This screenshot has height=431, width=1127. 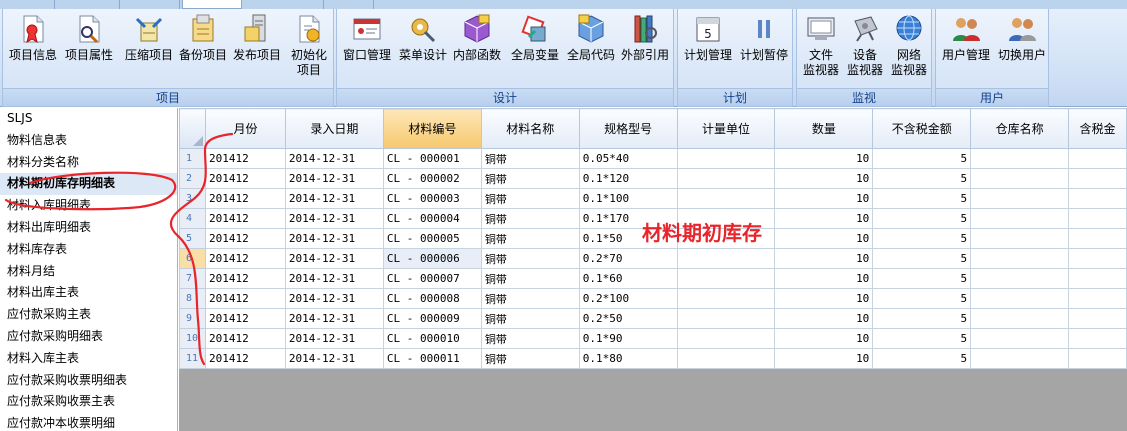 I want to click on sidebar-item: 材料出库主表, so click(x=88, y=293).